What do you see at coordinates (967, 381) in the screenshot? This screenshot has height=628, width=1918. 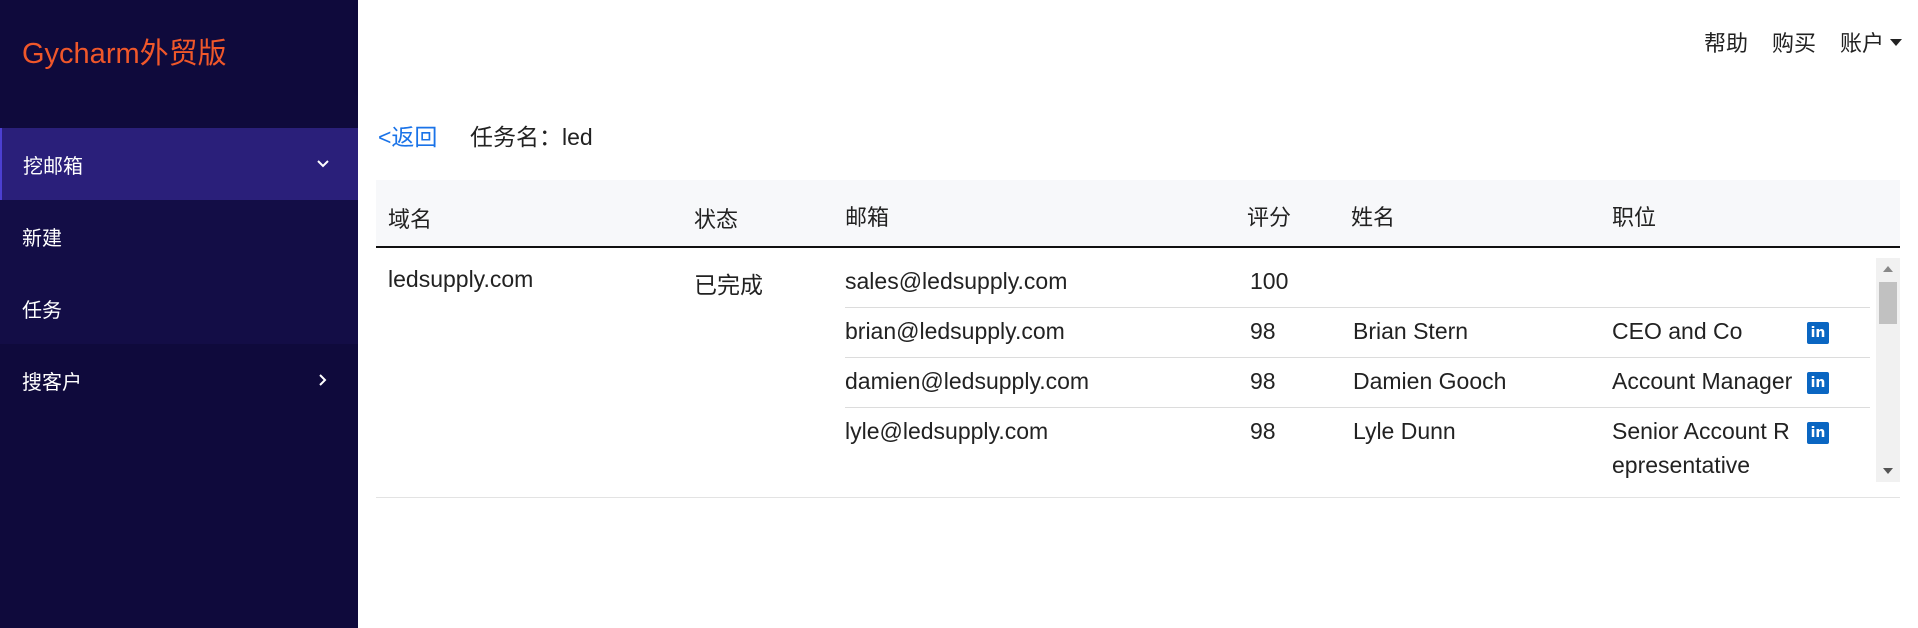 I see `email-cell: damien@ledsupply.com` at bounding box center [967, 381].